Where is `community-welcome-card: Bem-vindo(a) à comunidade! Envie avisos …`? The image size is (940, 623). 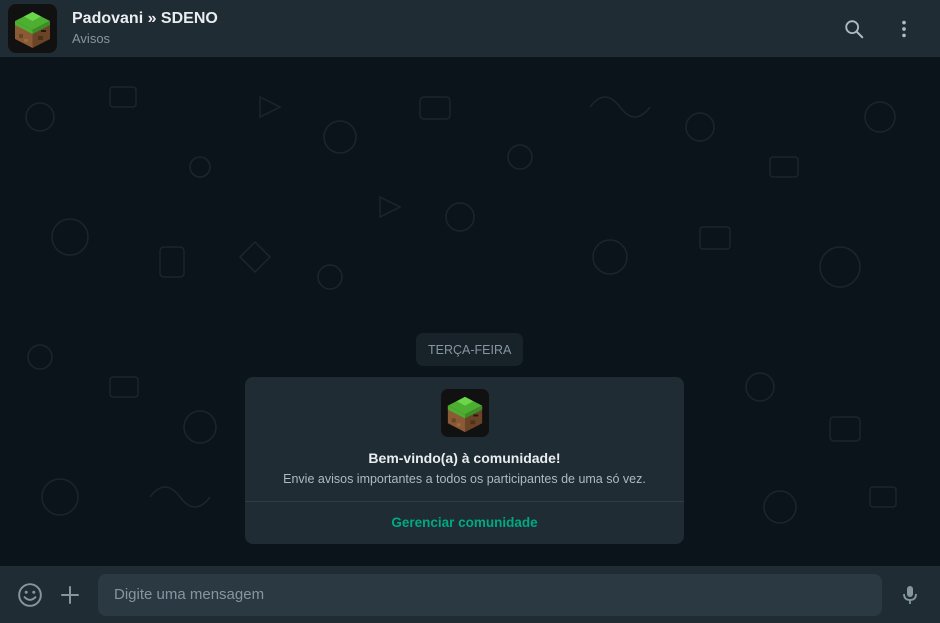
community-welcome-card: Bem-vindo(a) à comunidade! Envie avisos … is located at coordinates (464, 460).